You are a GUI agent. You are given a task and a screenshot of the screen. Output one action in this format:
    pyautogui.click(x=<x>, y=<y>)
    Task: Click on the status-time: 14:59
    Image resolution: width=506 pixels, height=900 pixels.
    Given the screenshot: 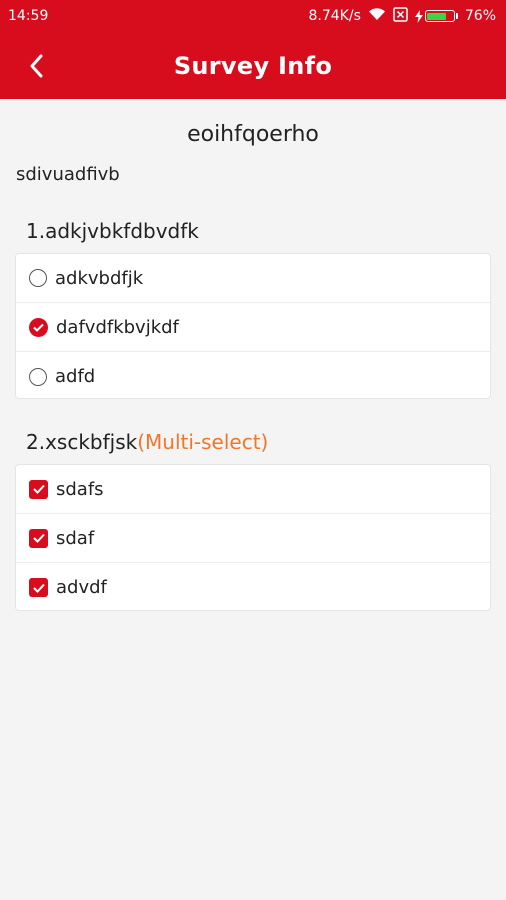 What is the action you would take?
    pyautogui.click(x=28, y=16)
    